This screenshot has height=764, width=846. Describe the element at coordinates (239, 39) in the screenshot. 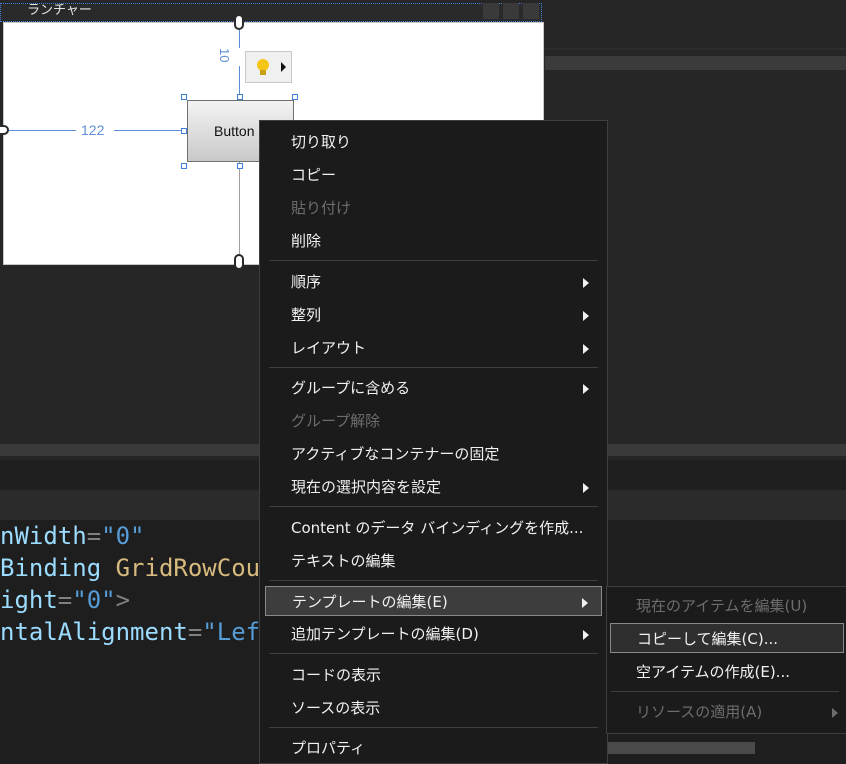

I see `margin-top-line` at that location.